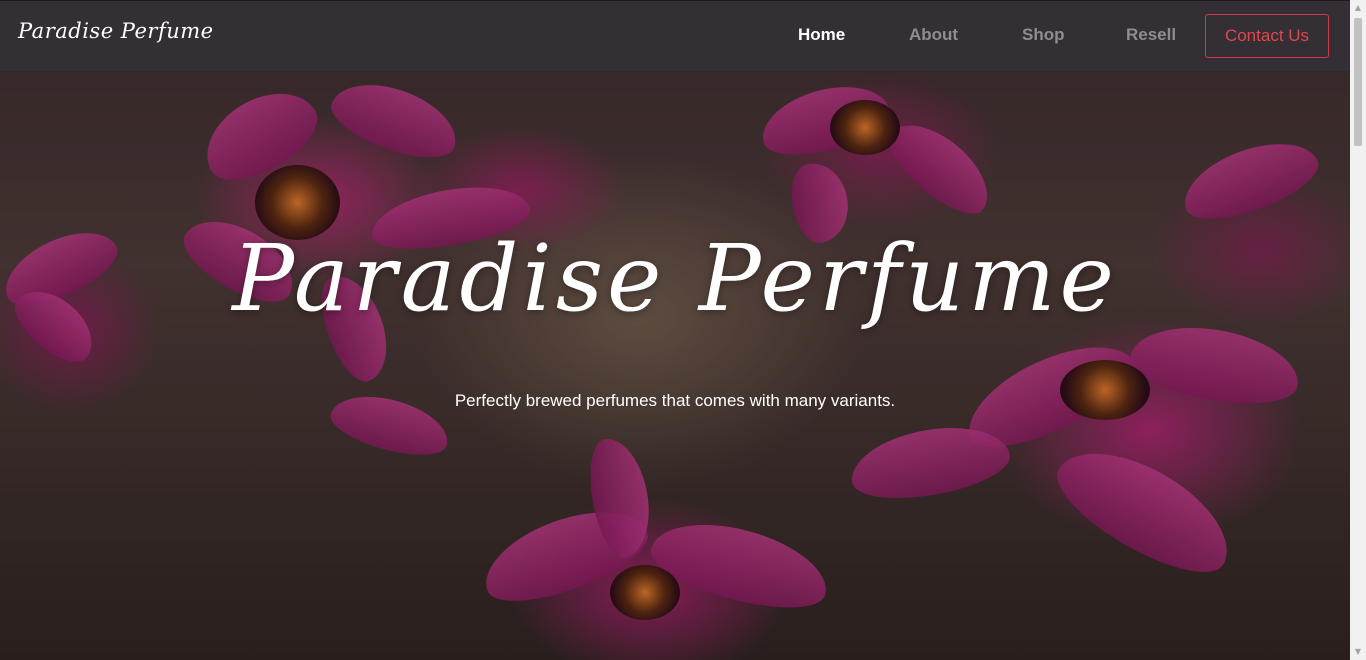 This screenshot has height=660, width=1366. Describe the element at coordinates (821, 35) in the screenshot. I see `nav-link-home: Home` at that location.